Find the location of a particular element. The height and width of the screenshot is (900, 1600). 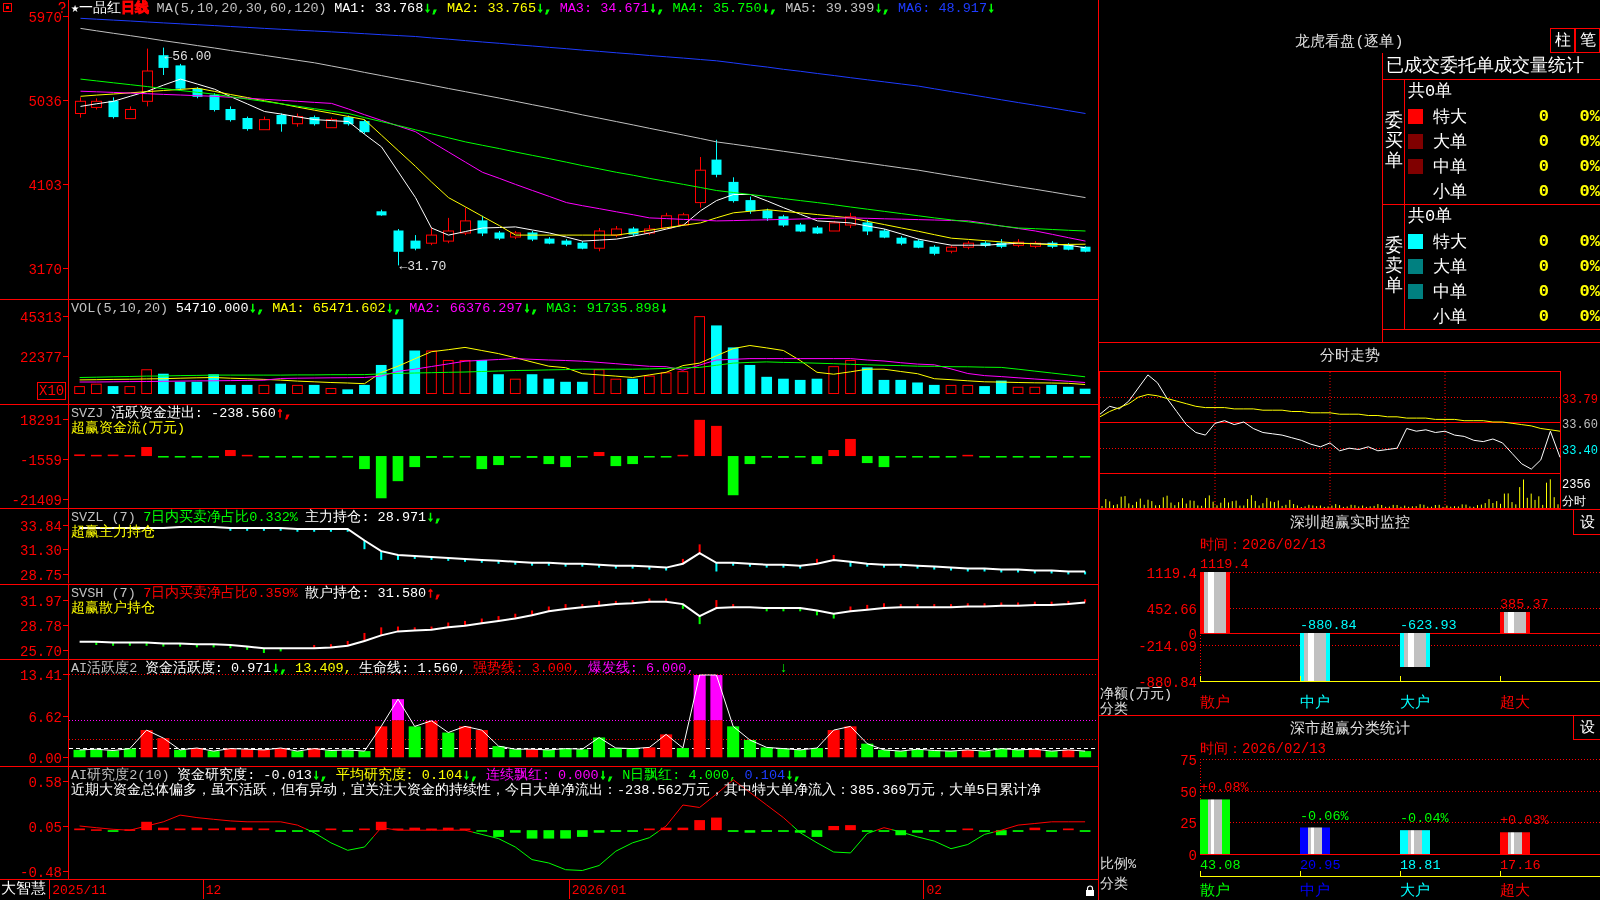

multiplier-label: X10 is located at coordinates (52, 391).